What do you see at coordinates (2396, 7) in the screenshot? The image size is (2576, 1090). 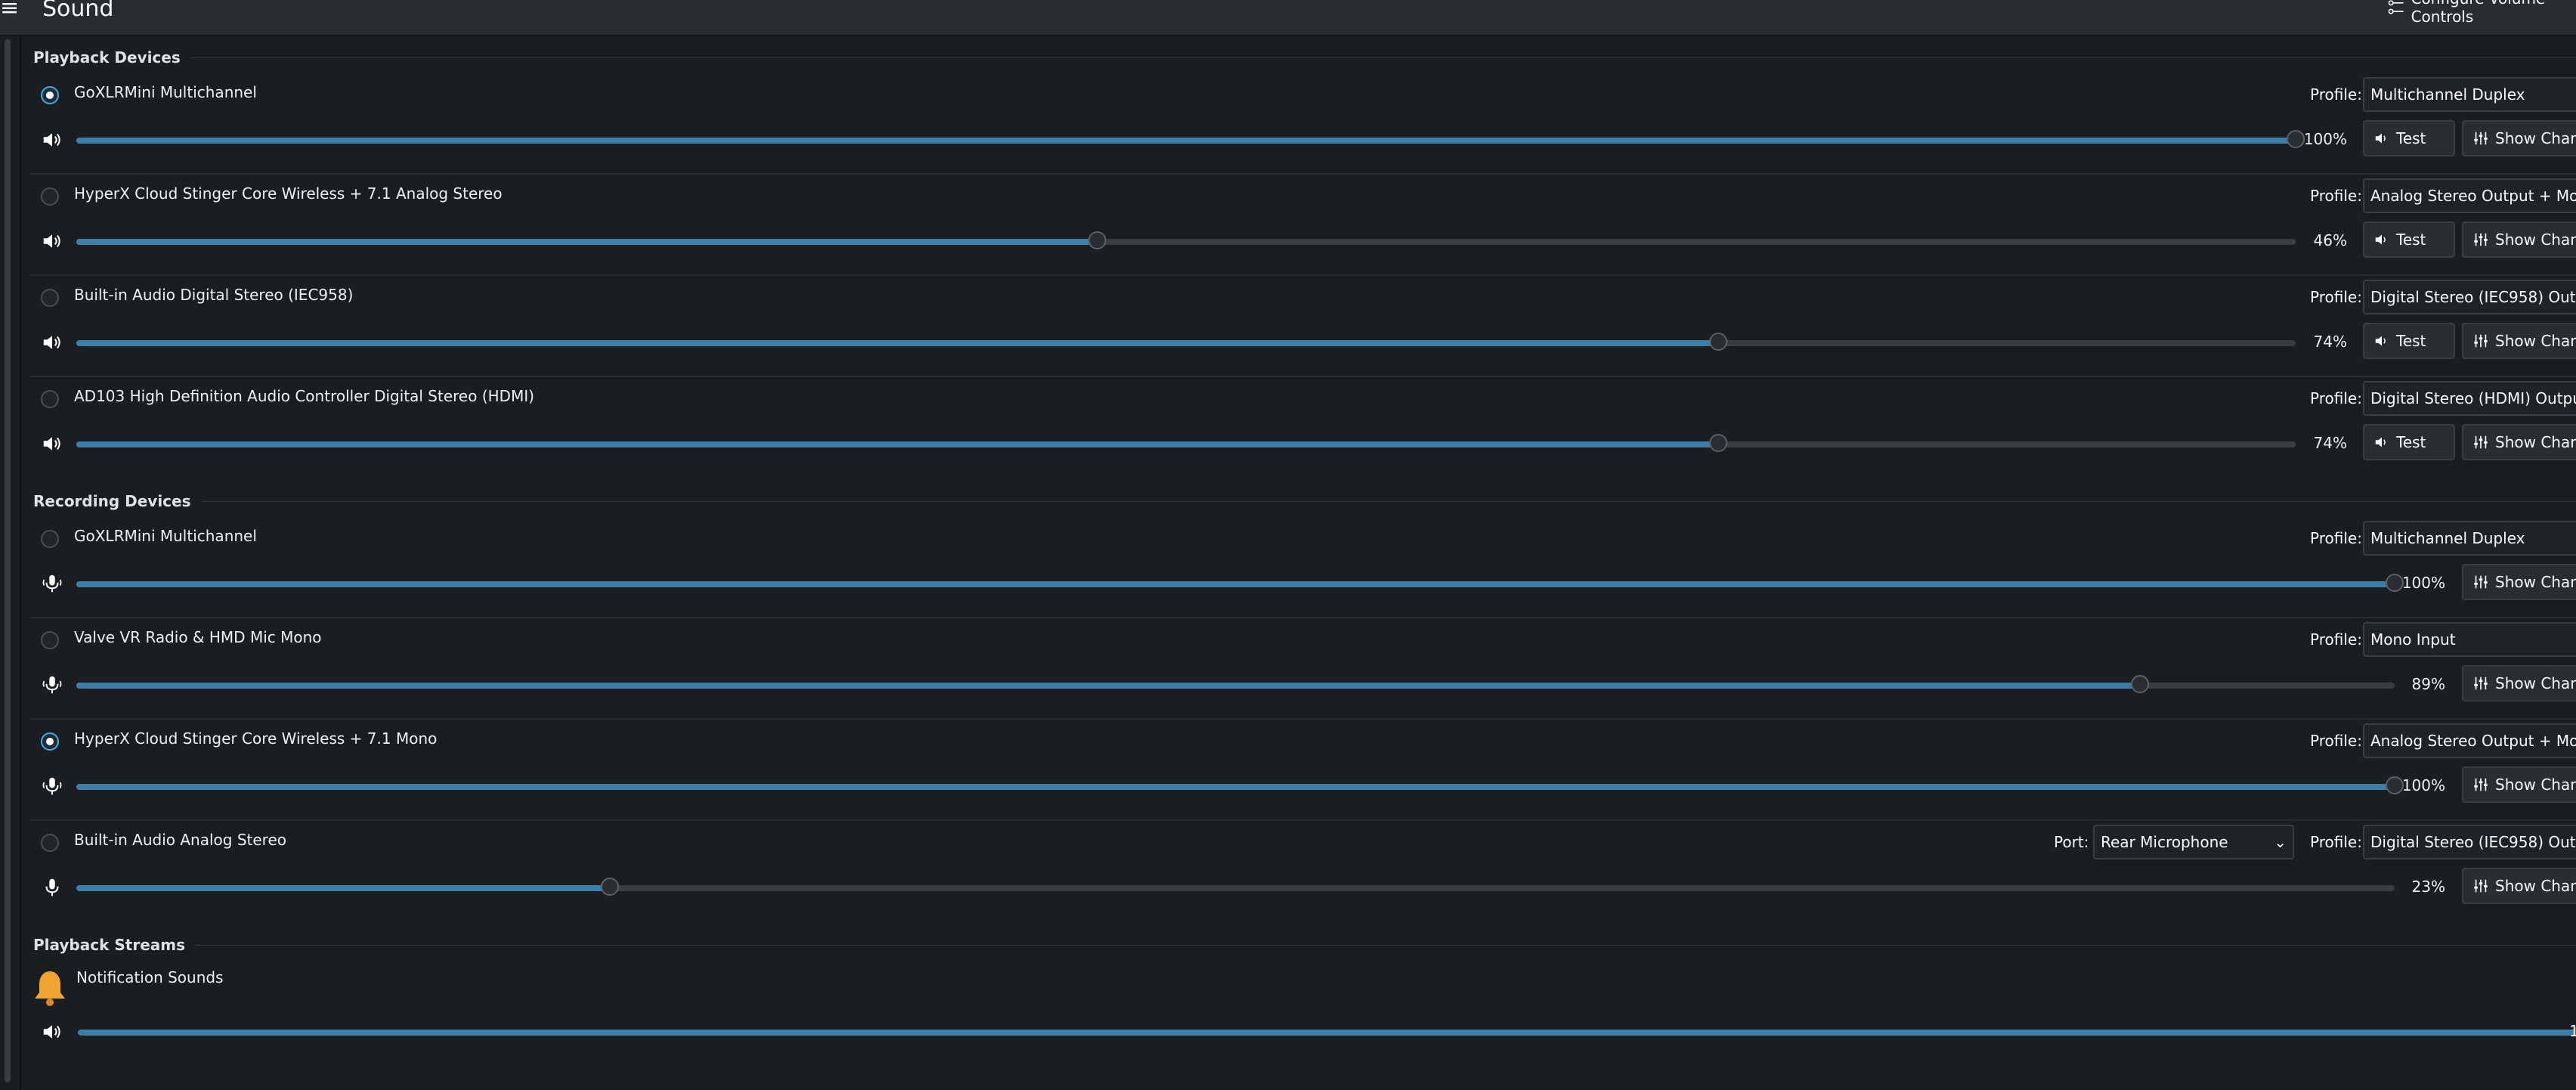 I see `configure-icon` at bounding box center [2396, 7].